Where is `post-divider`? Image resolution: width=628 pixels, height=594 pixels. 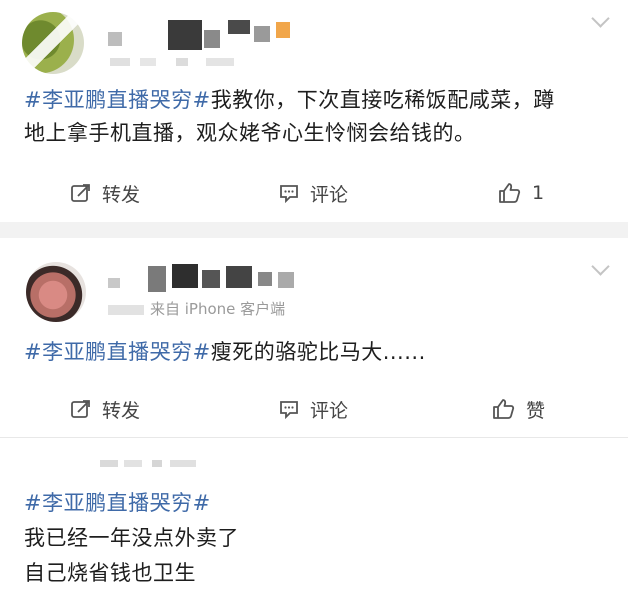 post-divider is located at coordinates (314, 230).